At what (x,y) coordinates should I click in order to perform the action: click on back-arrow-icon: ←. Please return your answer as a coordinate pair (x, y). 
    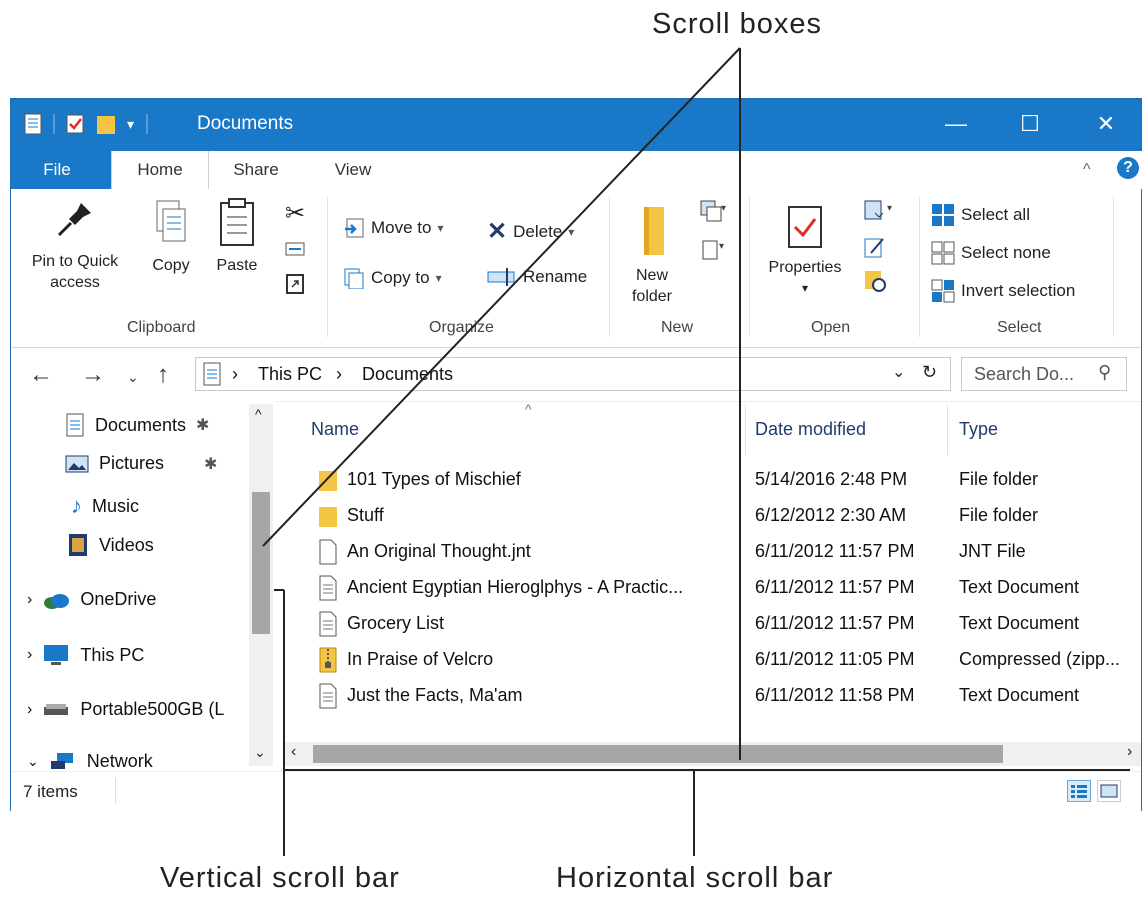
    Looking at the image, I should click on (41, 375).